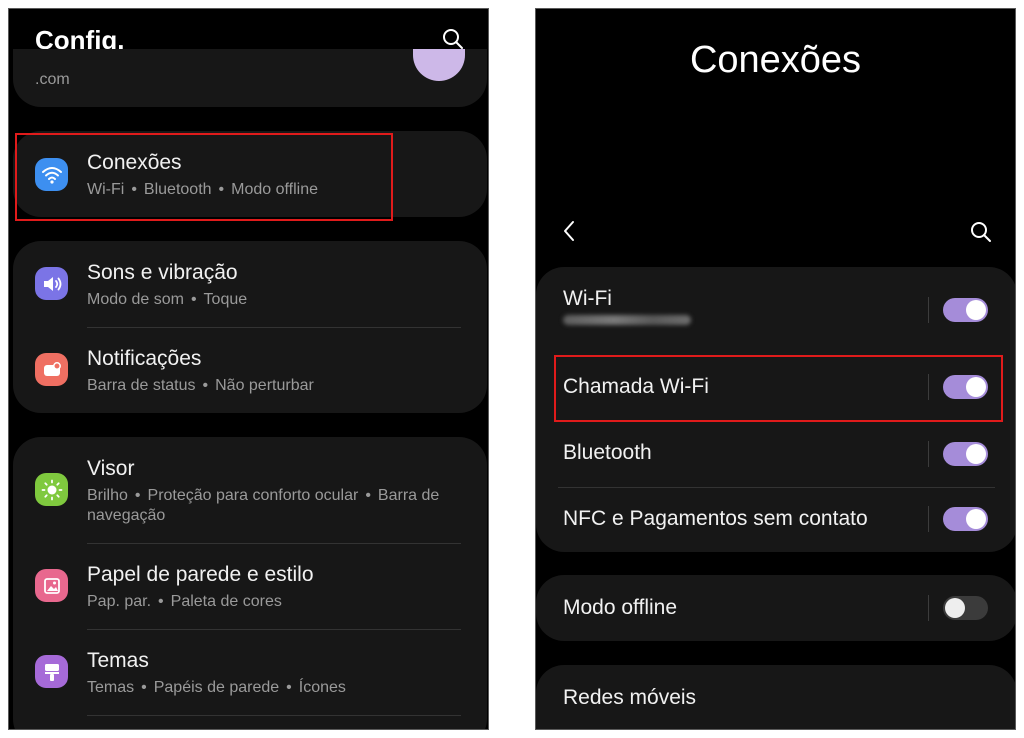 The image size is (1024, 738). Describe the element at coordinates (630, 697) in the screenshot. I see `settings-item-title: Redes móveis` at that location.